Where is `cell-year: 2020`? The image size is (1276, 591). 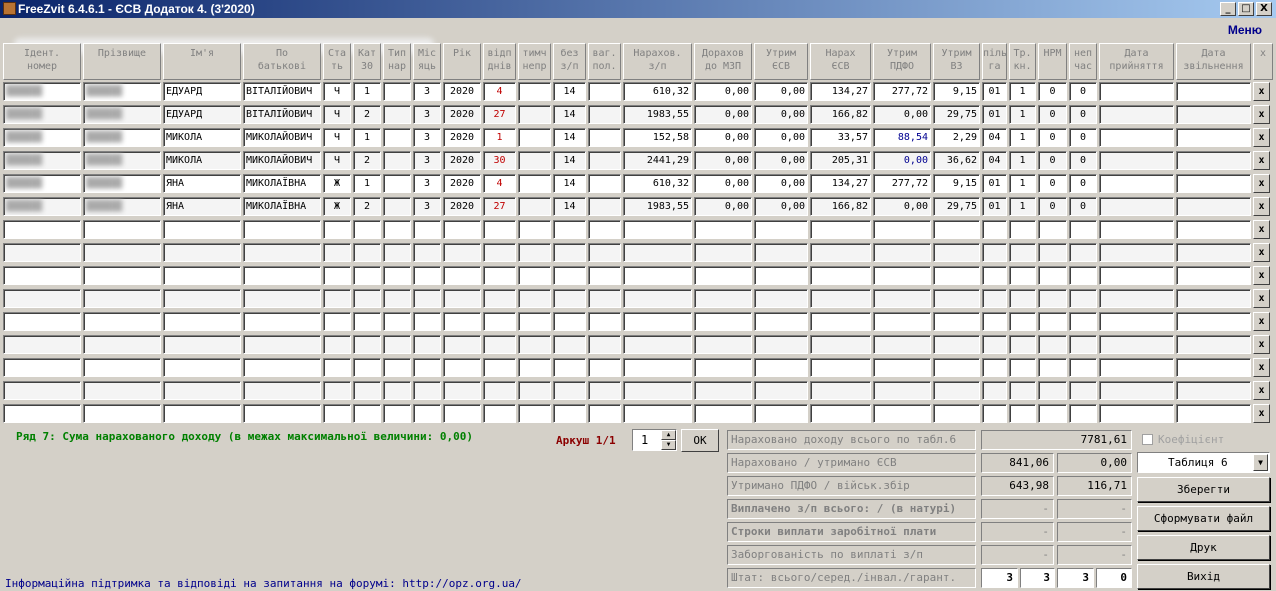
cell-year: 2020 is located at coordinates (462, 114).